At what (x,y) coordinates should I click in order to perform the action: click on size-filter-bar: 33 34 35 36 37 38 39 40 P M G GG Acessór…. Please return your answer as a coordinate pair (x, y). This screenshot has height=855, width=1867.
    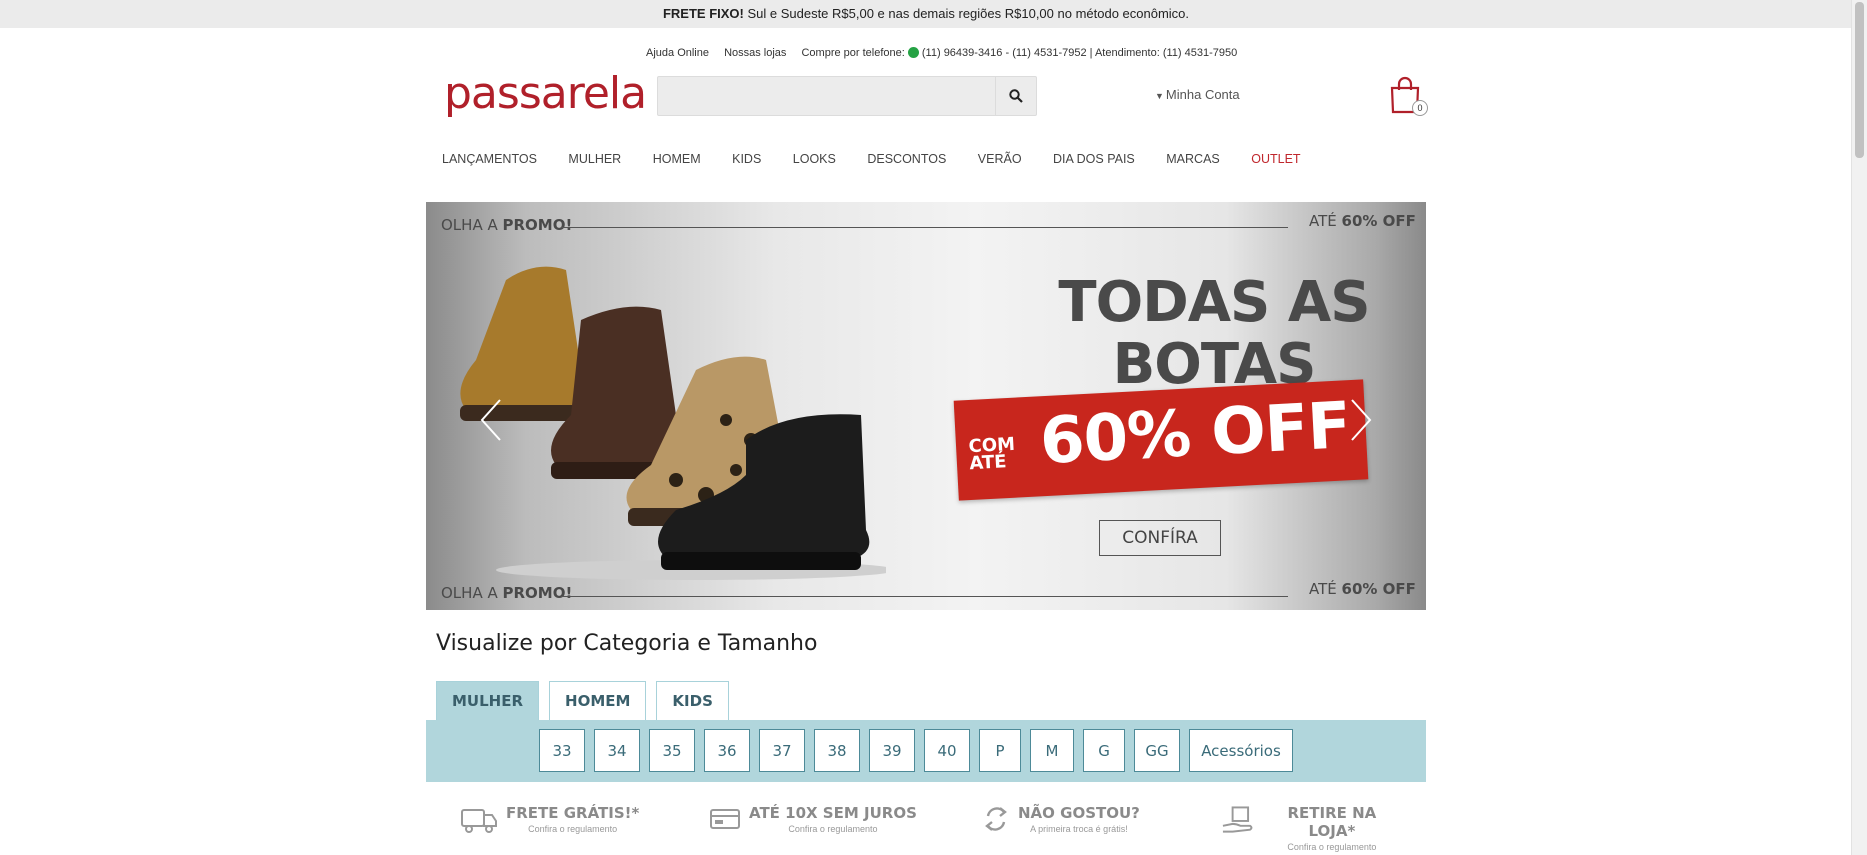
    Looking at the image, I should click on (926, 751).